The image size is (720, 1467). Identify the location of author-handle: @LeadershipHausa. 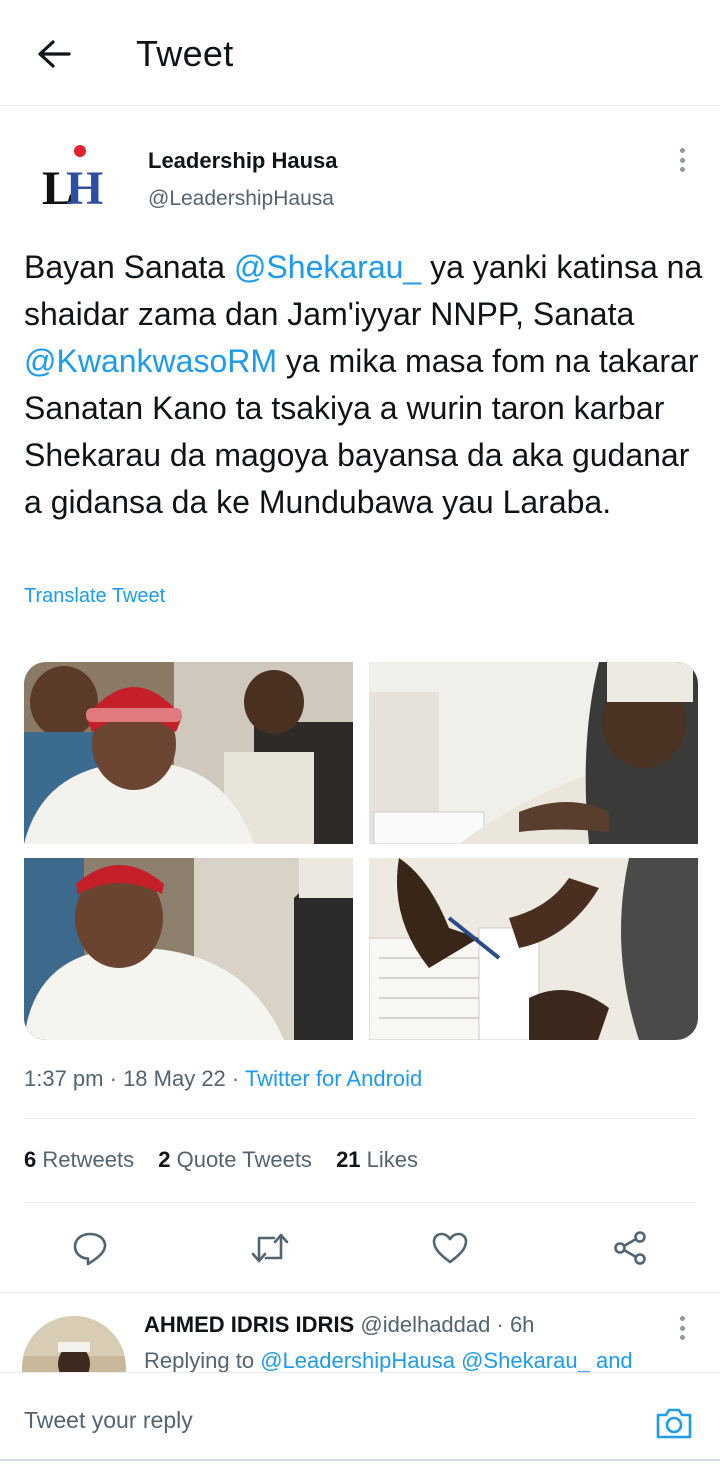
(241, 199).